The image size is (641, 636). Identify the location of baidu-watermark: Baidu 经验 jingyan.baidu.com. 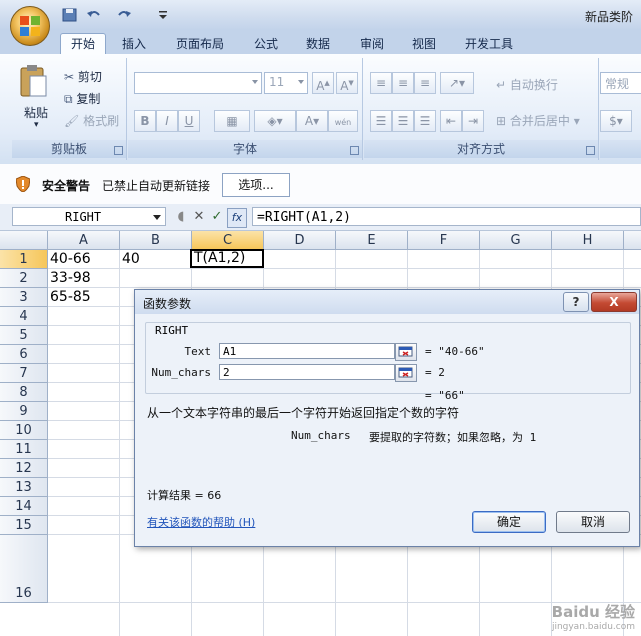
(593, 616).